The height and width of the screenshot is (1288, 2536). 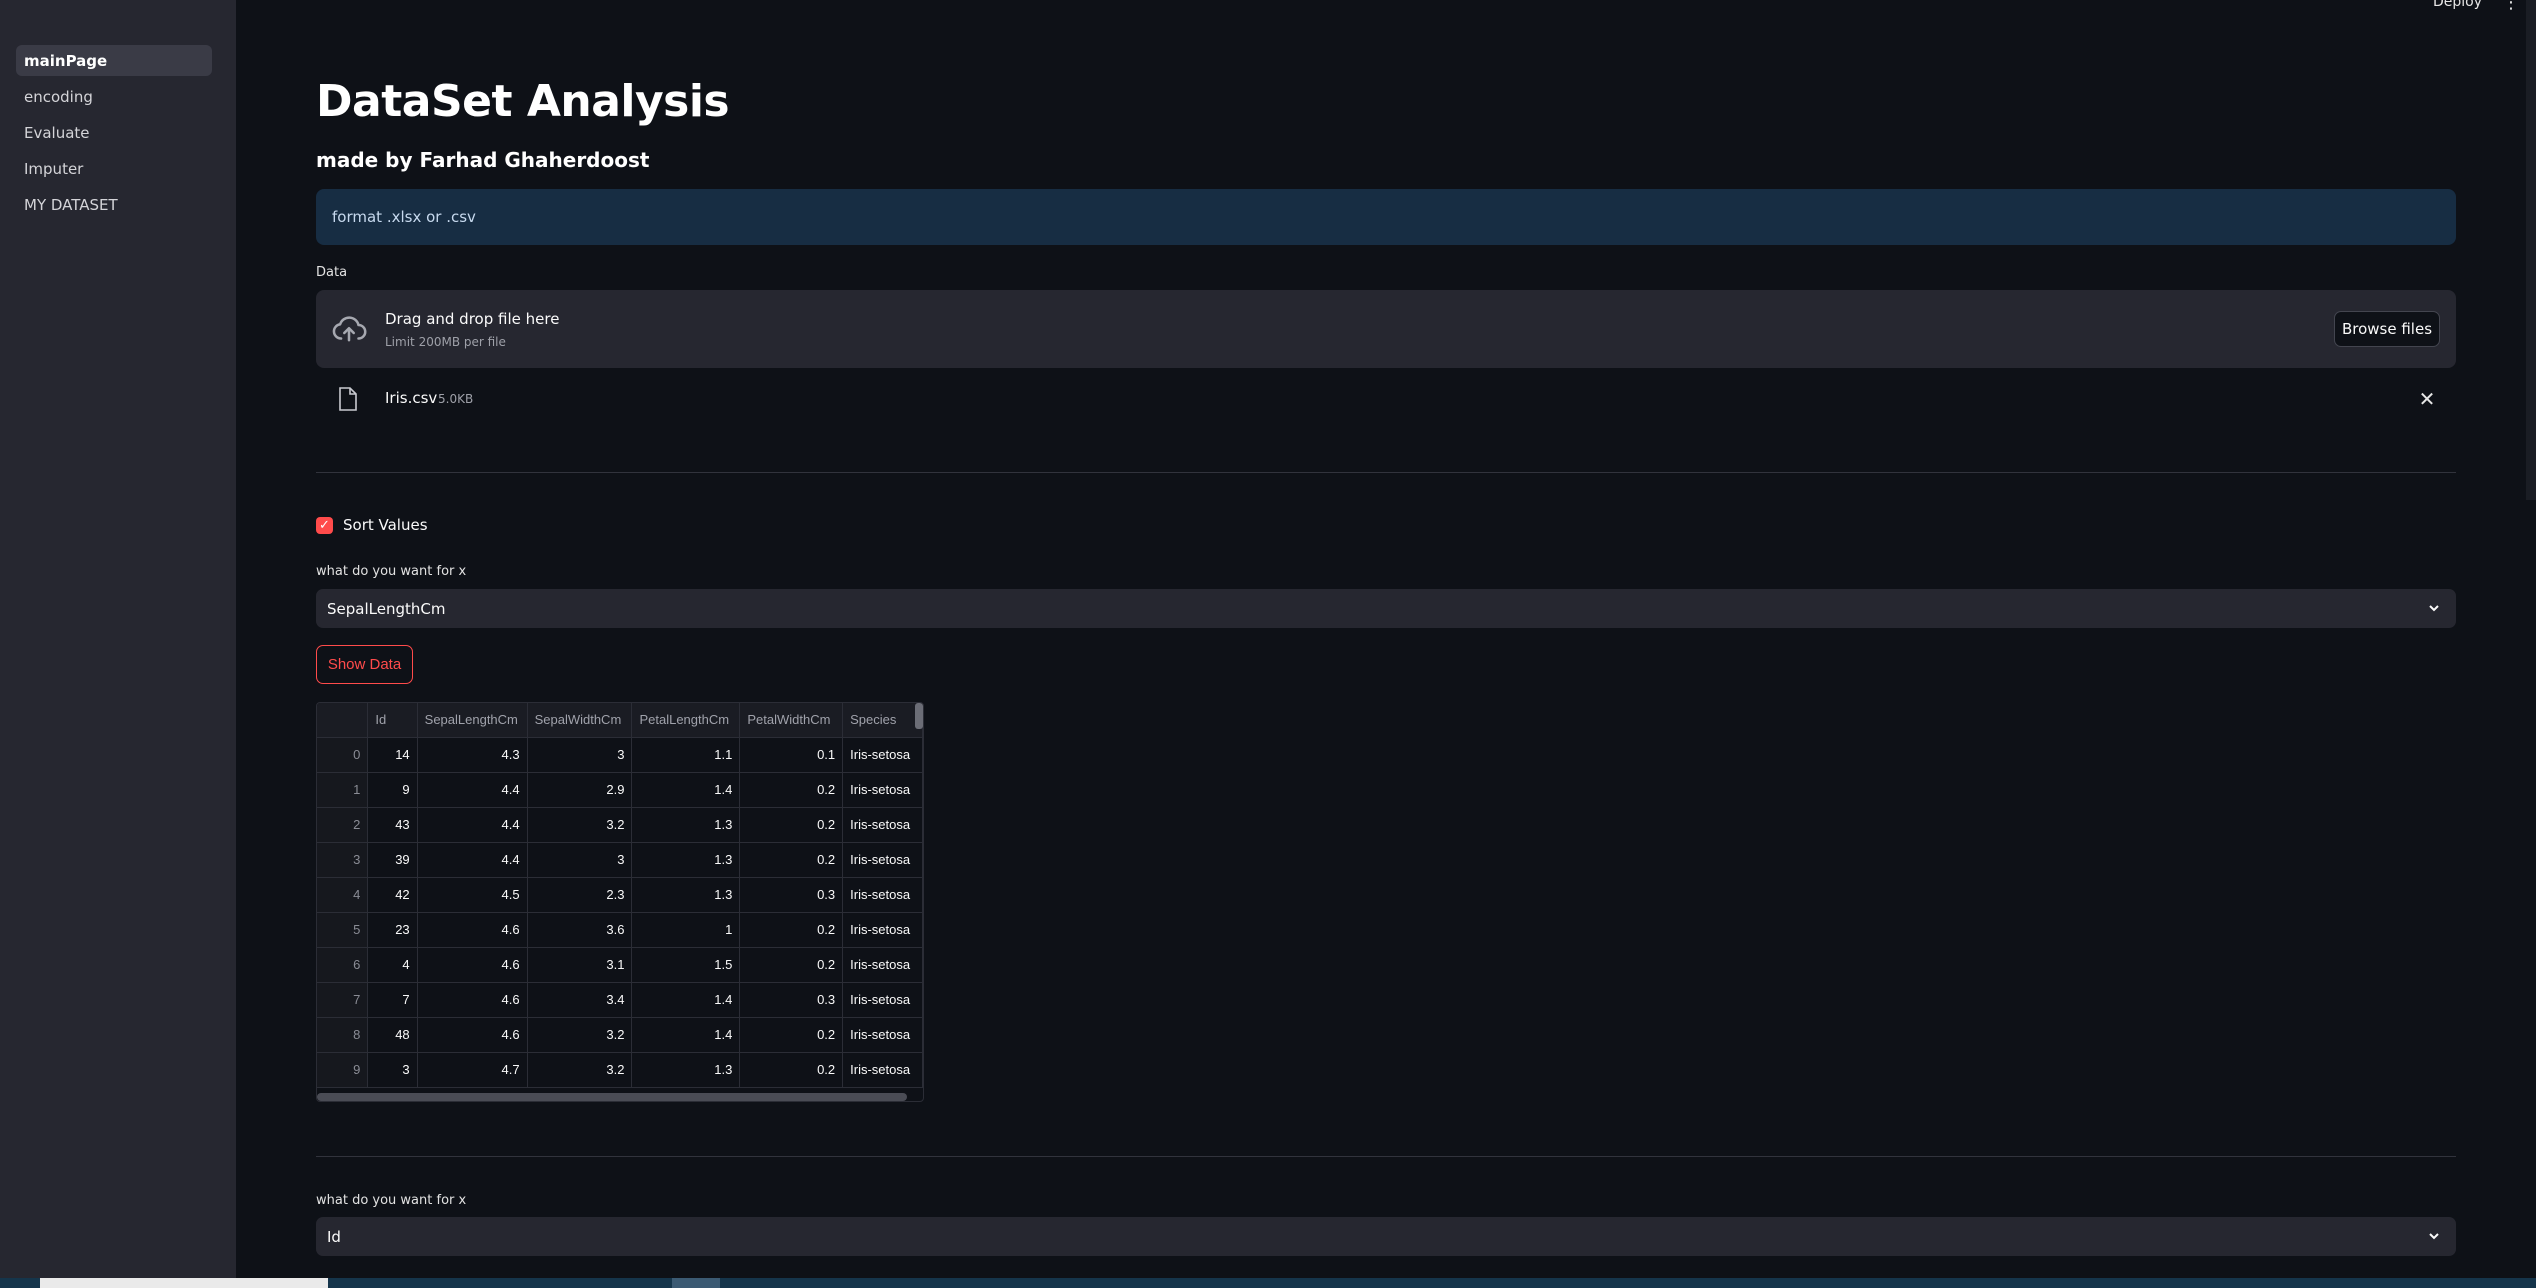 I want to click on column-header-petalwidth: PetalWidthCm, so click(x=791, y=720).